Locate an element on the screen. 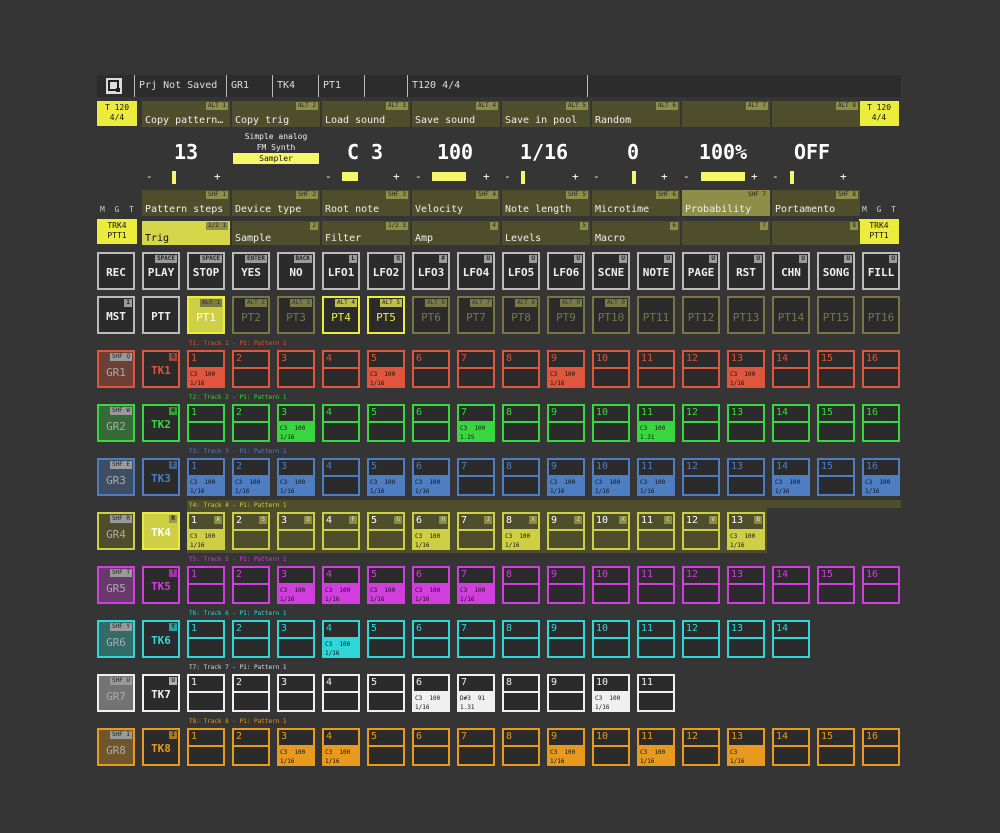 The width and height of the screenshot is (1000, 833). step-4-6: 6 C3 100 1/16 H is located at coordinates (431, 531).